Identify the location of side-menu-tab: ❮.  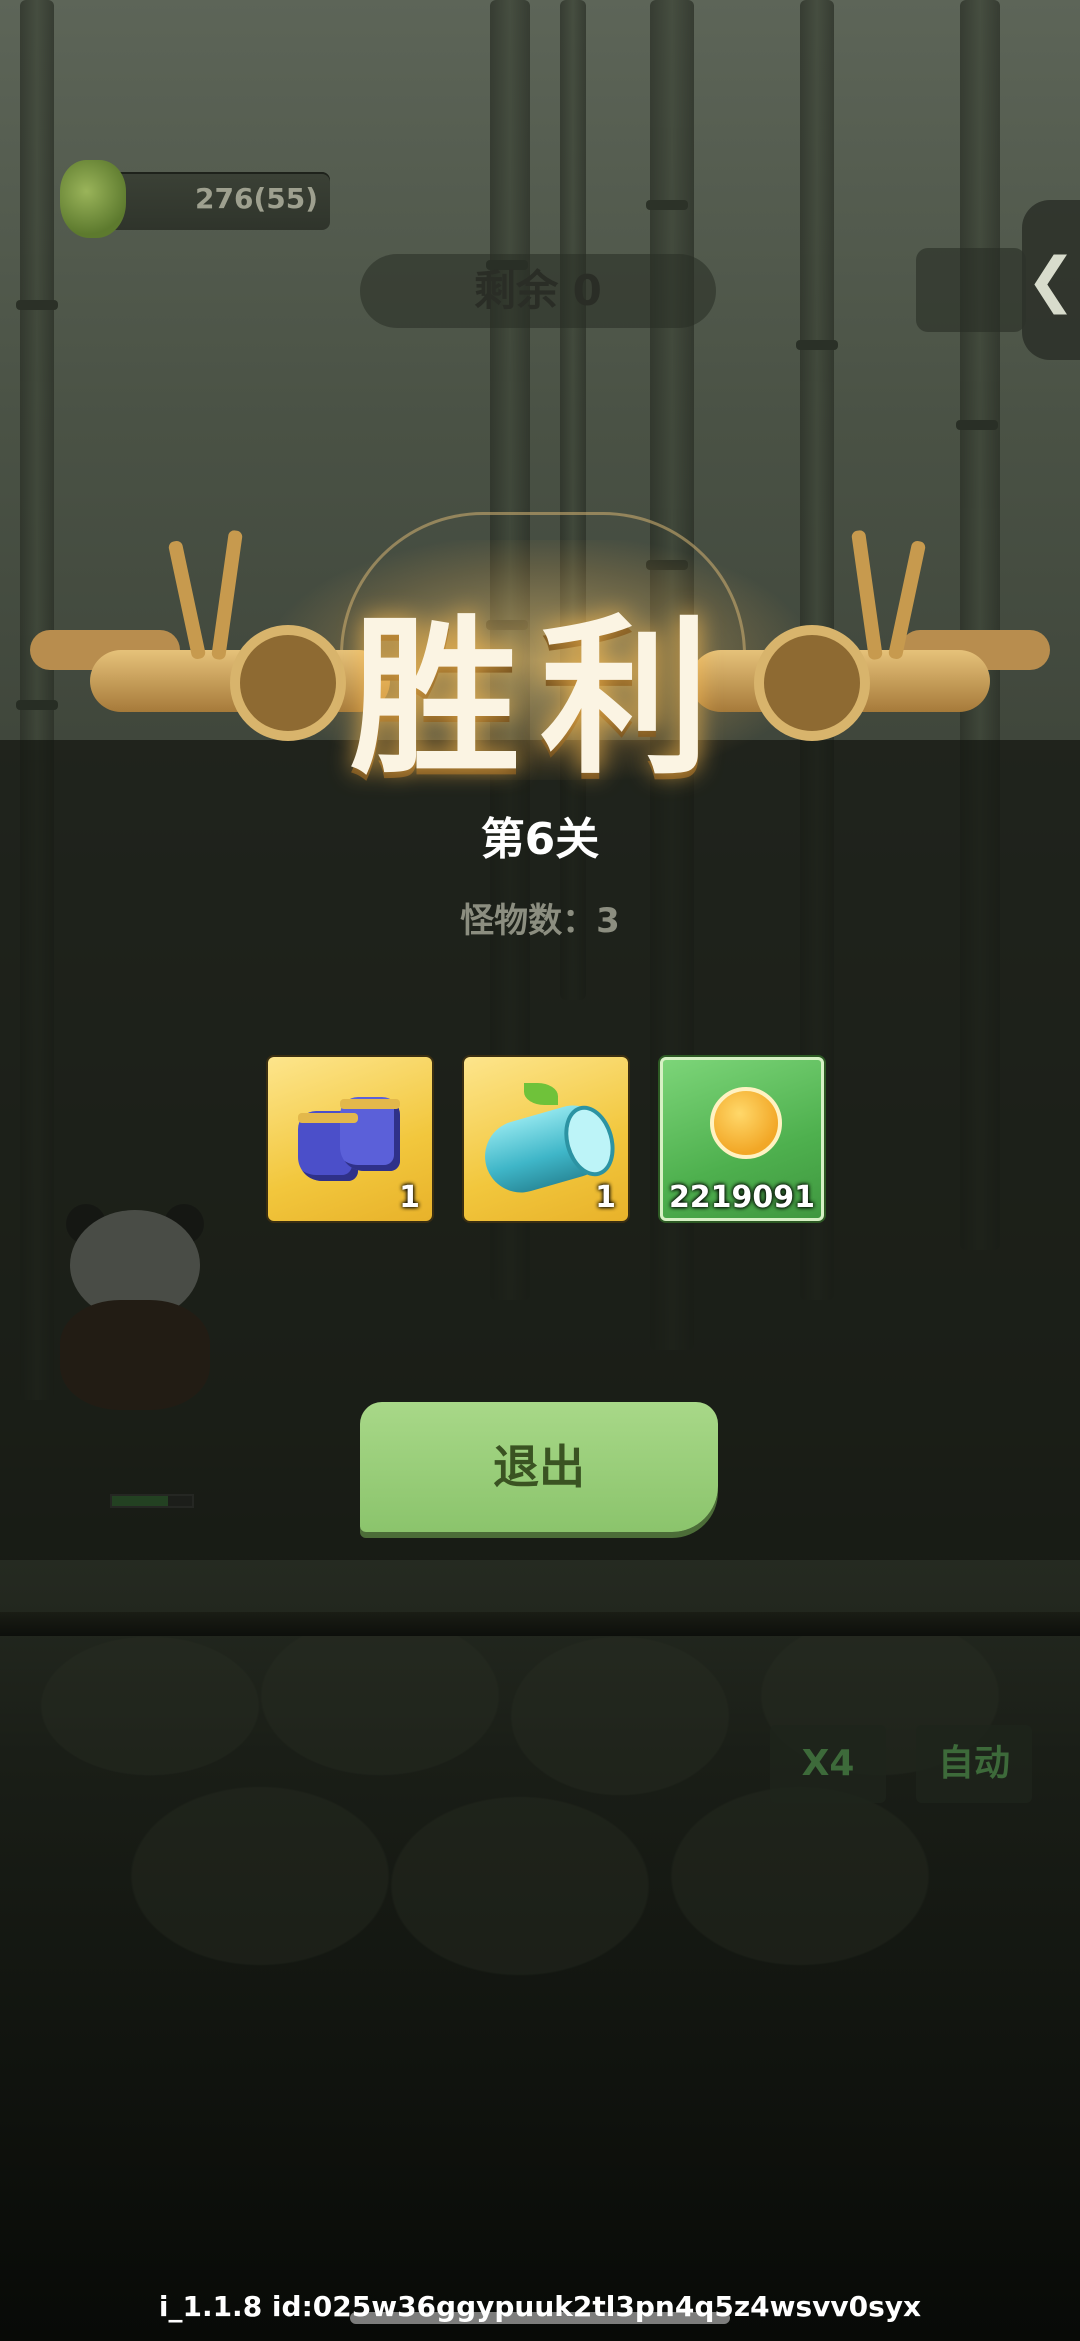
(1051, 280).